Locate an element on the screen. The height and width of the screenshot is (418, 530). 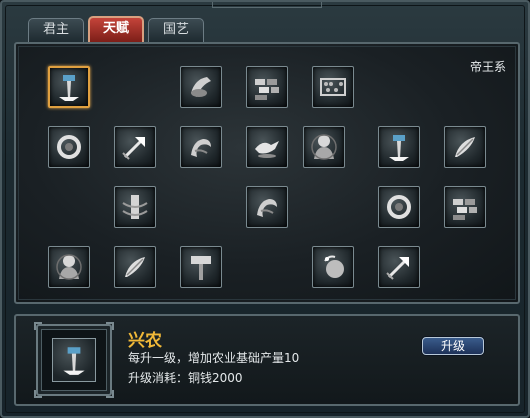
dove-icon is located at coordinates (267, 149).